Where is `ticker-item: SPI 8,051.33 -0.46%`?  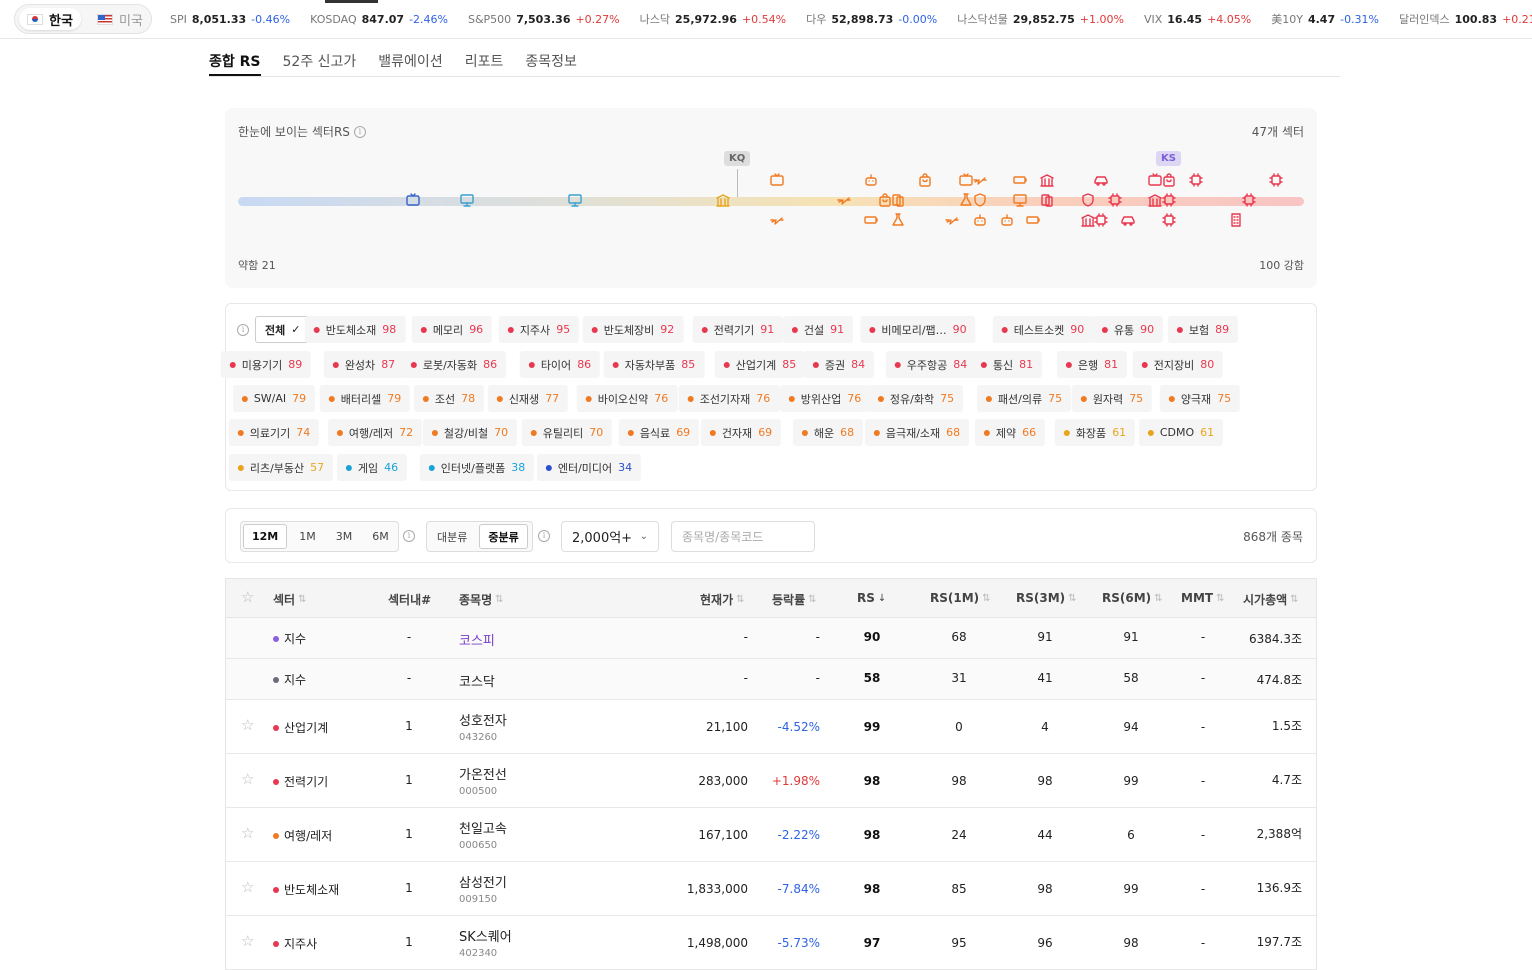 ticker-item: SPI 8,051.33 -0.46% is located at coordinates (230, 19).